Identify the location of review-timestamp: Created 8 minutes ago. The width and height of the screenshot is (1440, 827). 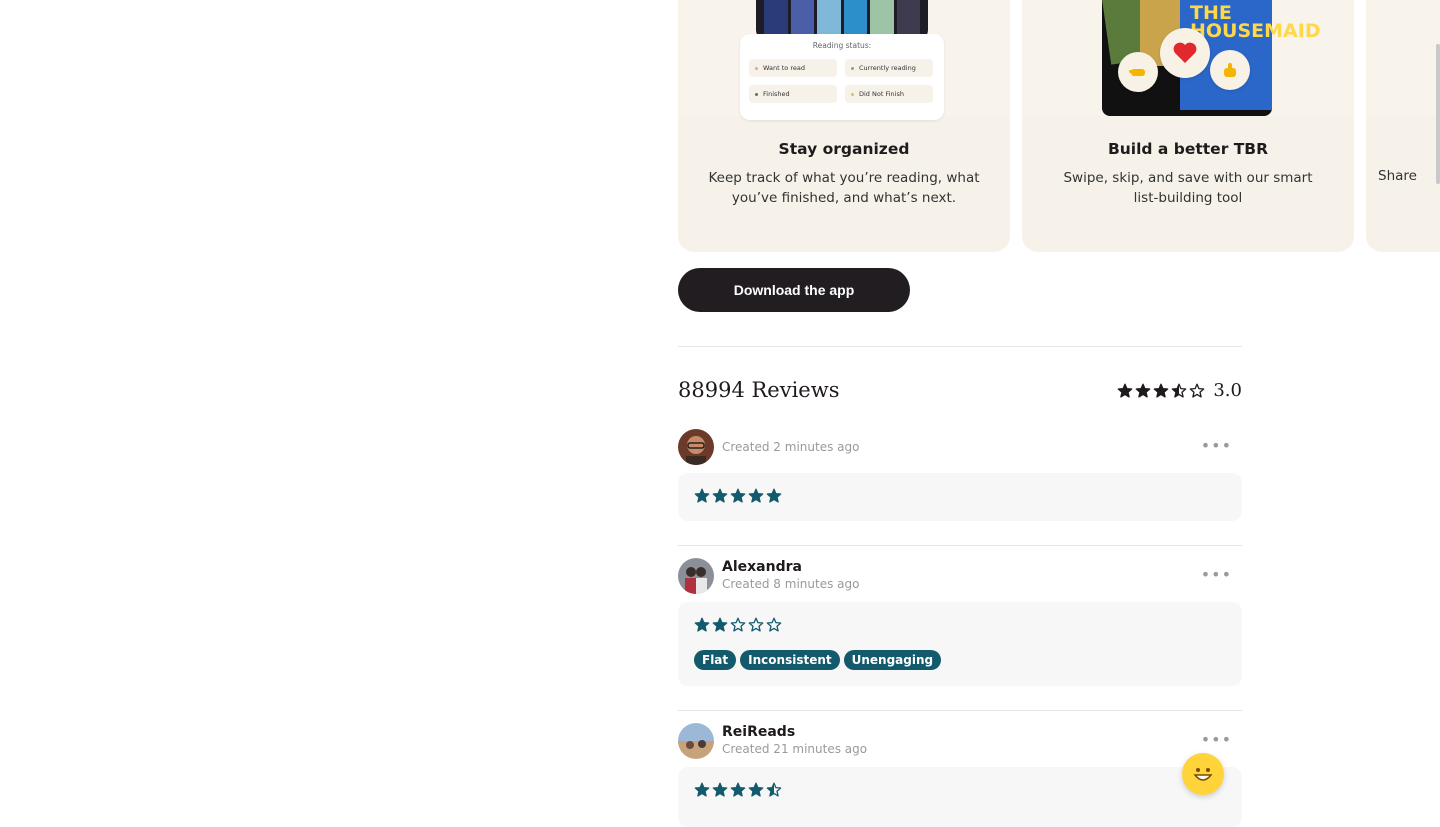
(791, 584).